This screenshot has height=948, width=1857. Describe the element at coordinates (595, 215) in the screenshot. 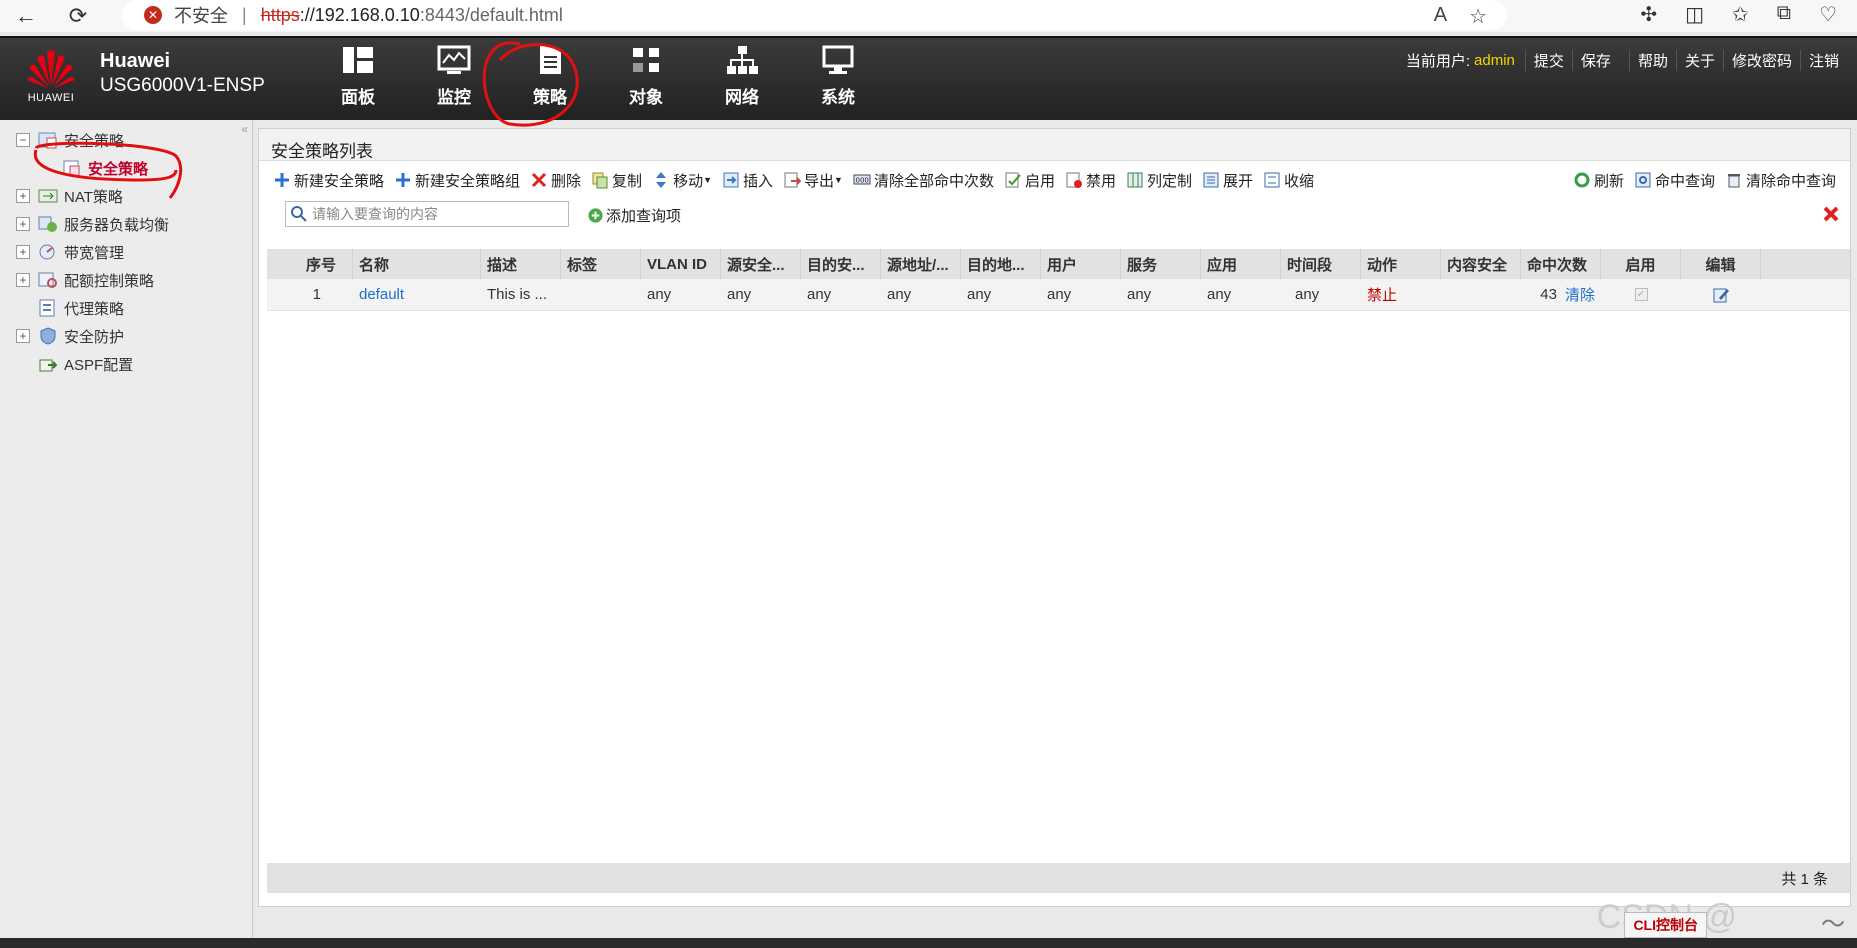

I see `add-circle-icon` at that location.